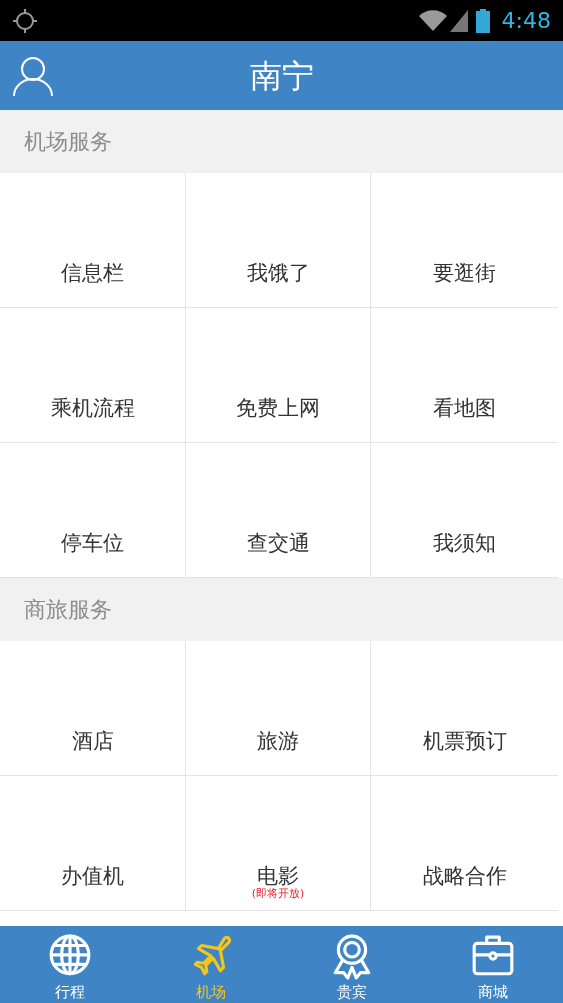 The image size is (563, 1003). Describe the element at coordinates (492, 964) in the screenshot. I see `nav-tab: 商城` at that location.